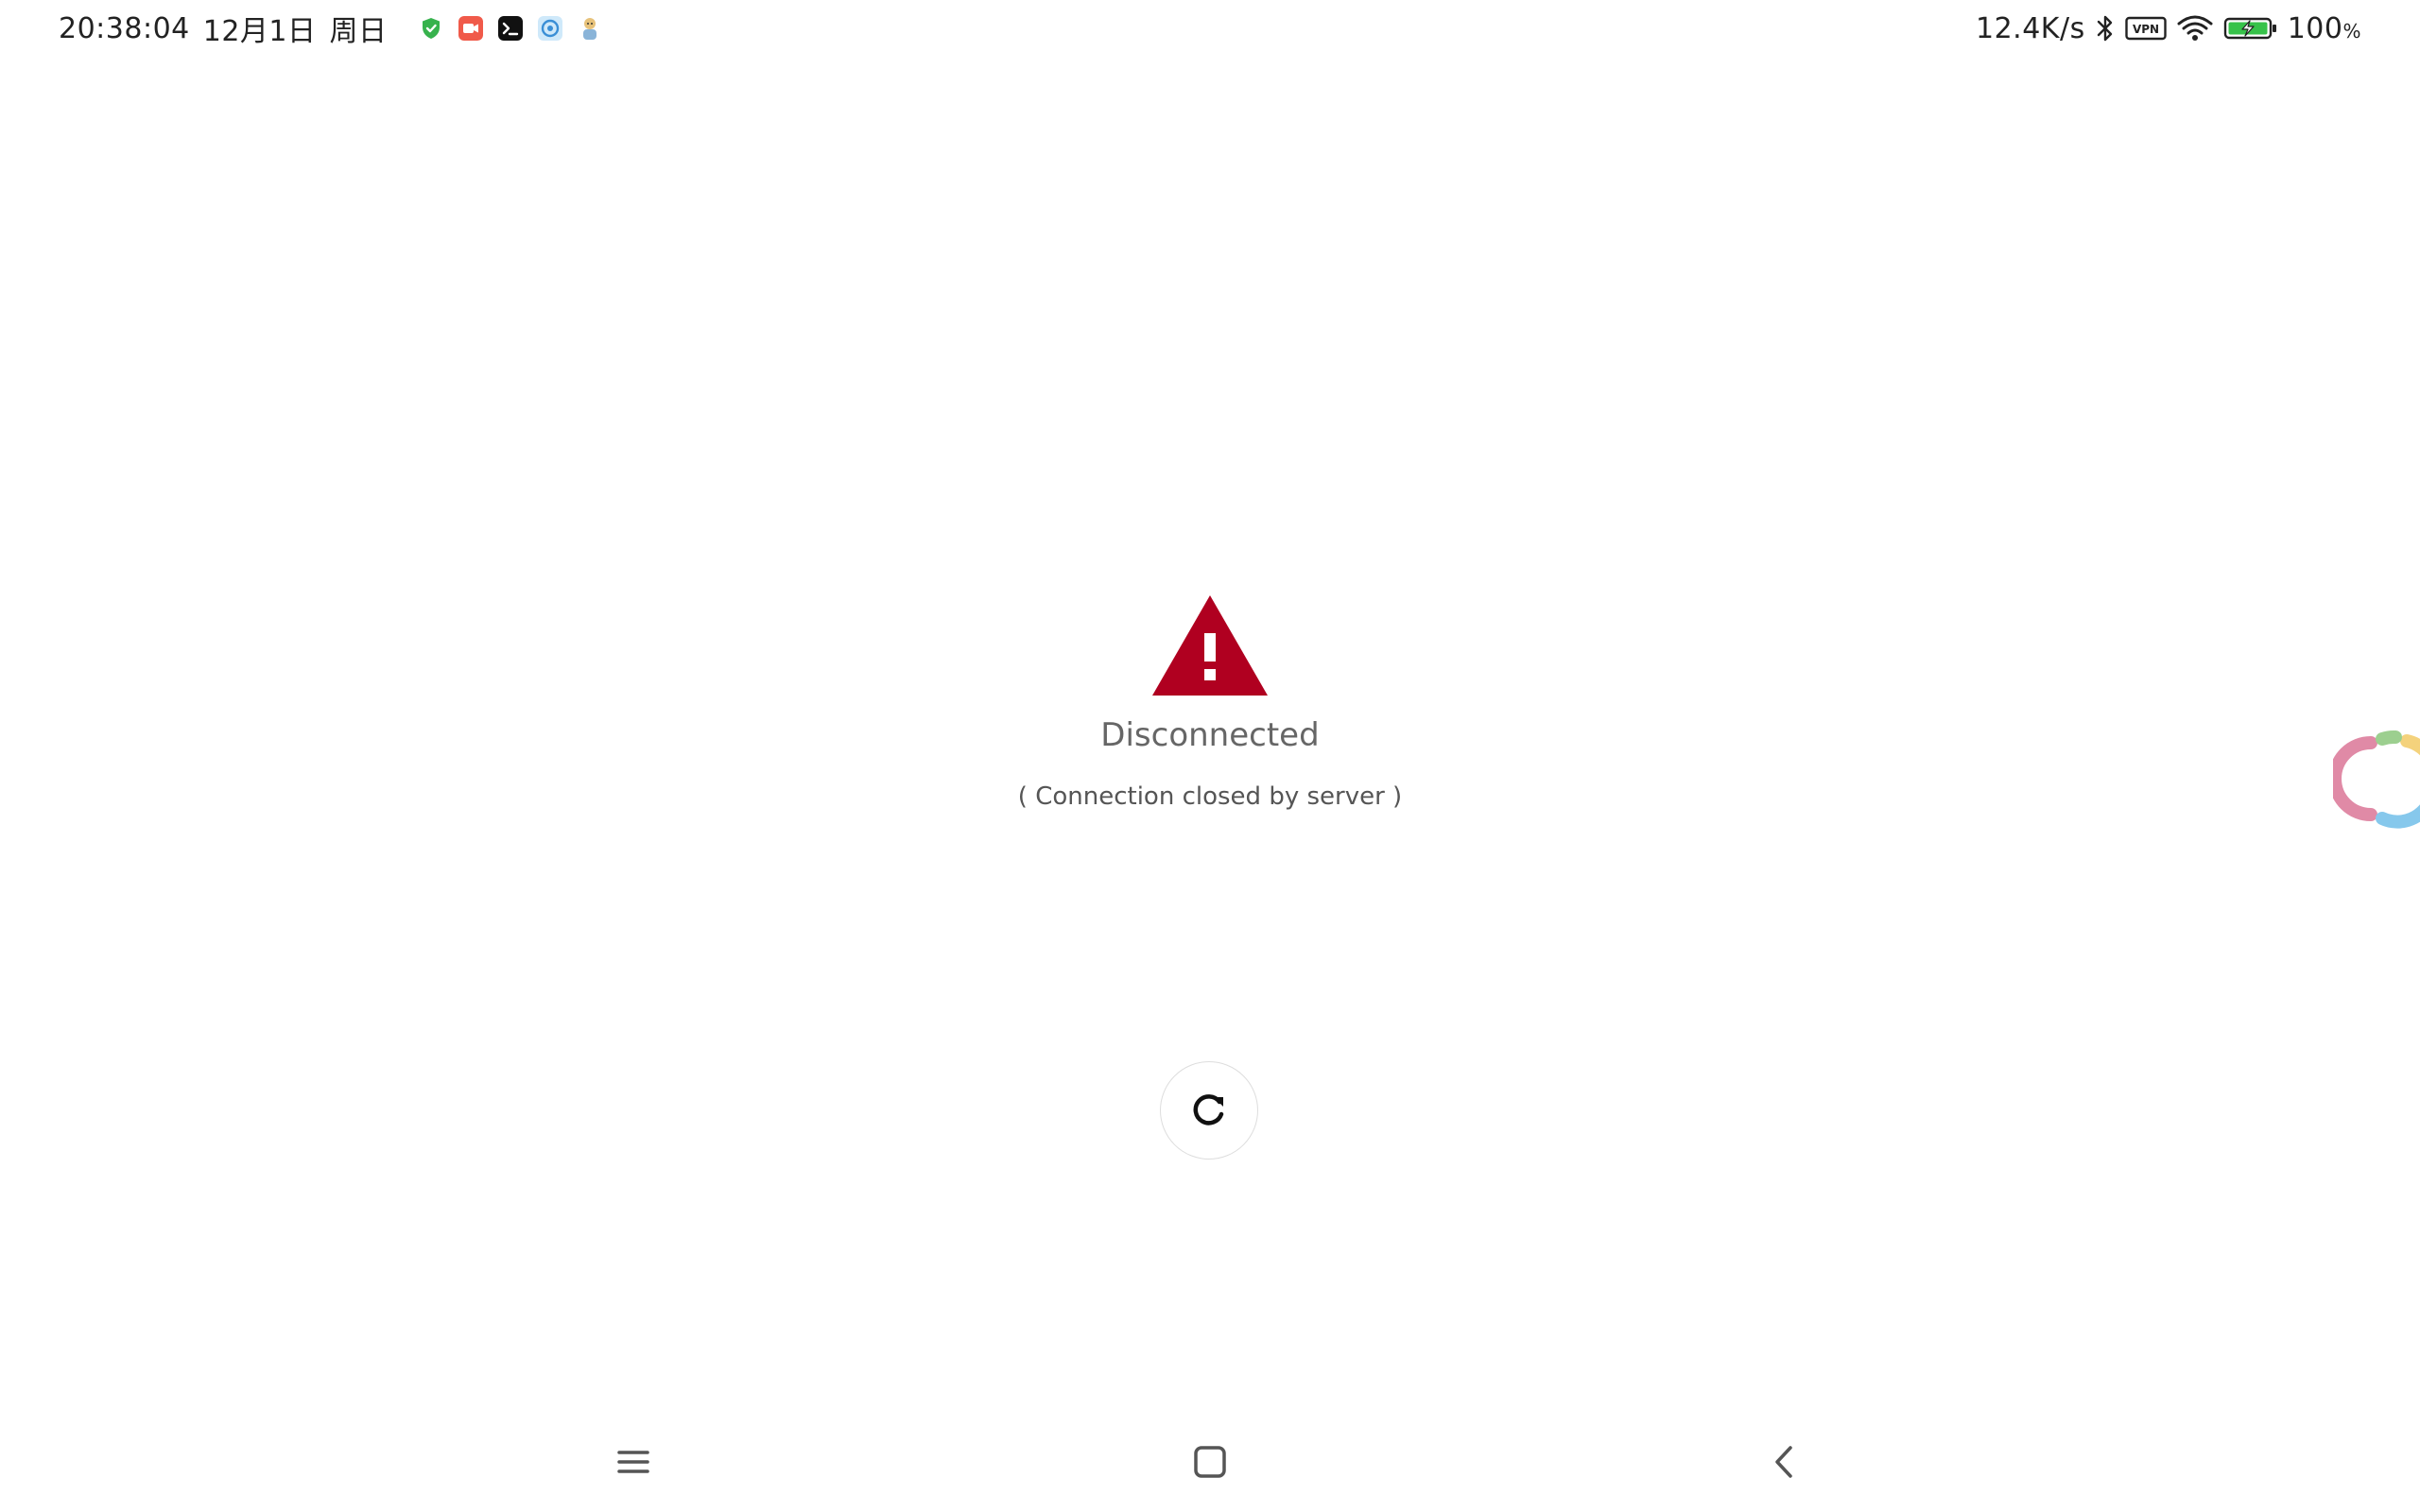 The image size is (2420, 1512). I want to click on warning-triangle-icon, so click(1210, 645).